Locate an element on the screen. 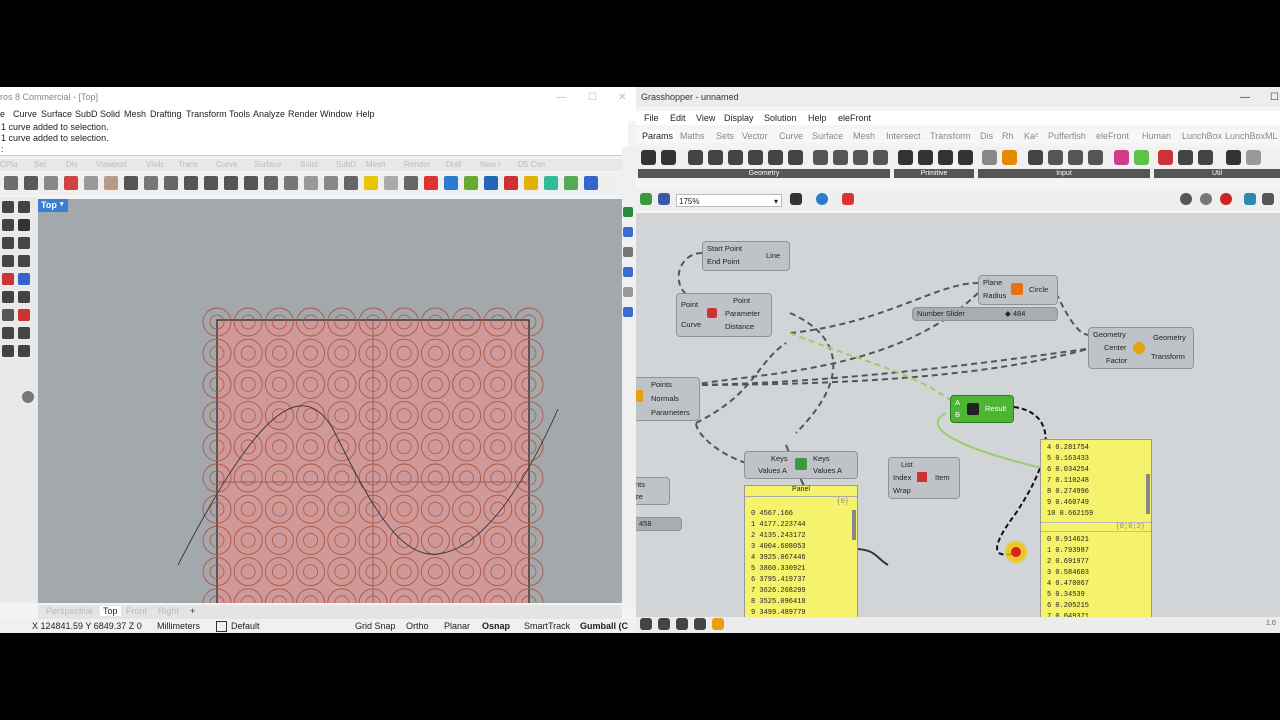  tab-mesh: Mesh is located at coordinates (376, 164).